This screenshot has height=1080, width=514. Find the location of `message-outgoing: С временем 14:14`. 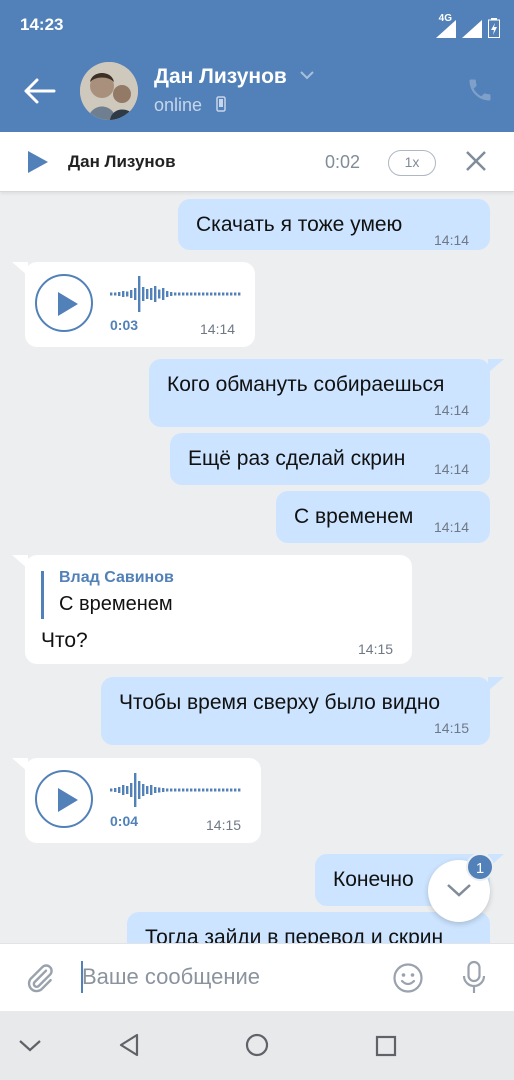

message-outgoing: С временем 14:14 is located at coordinates (383, 517).